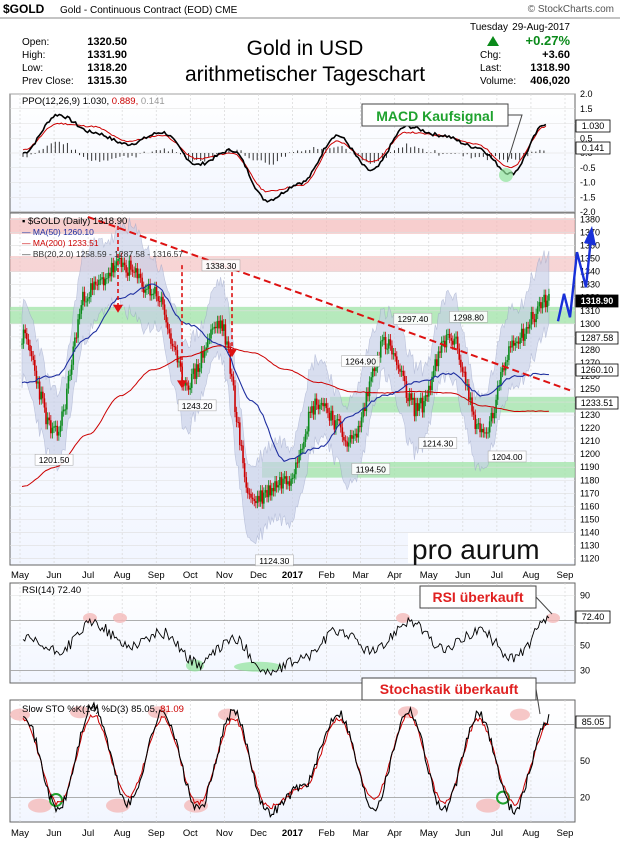 This screenshot has height=848, width=620. Describe the element at coordinates (593, 148) in the screenshot. I see `ppo-right-label: 0.141` at that location.